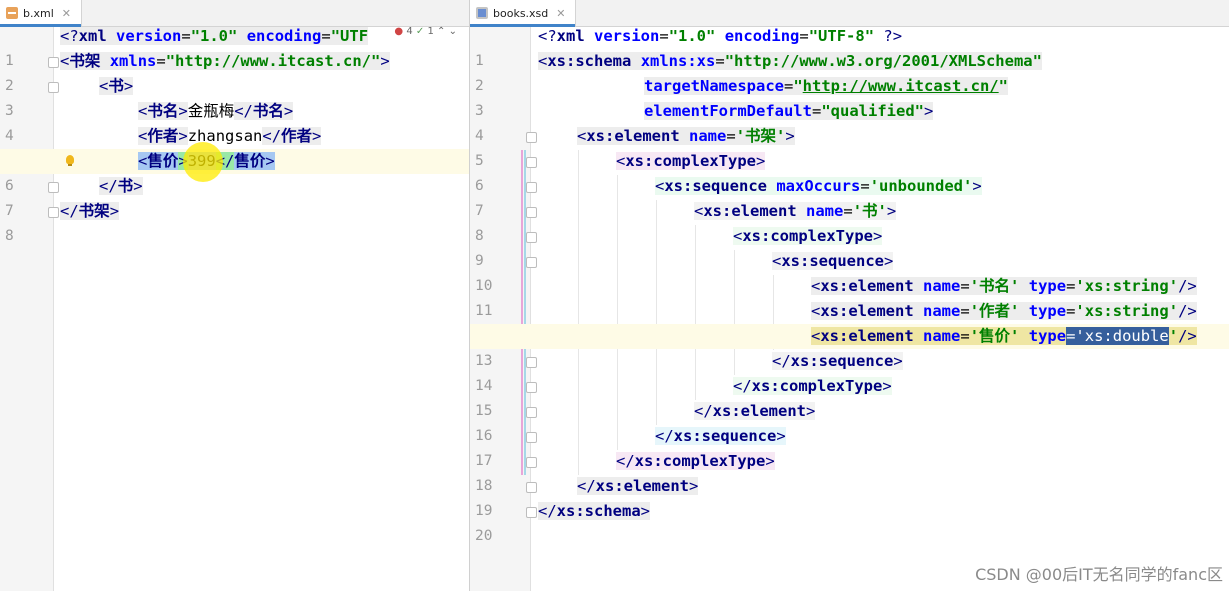 The width and height of the screenshot is (1229, 591). I want to click on code-line: 4 <书名>金瓶梅</书名>, so click(234, 121).